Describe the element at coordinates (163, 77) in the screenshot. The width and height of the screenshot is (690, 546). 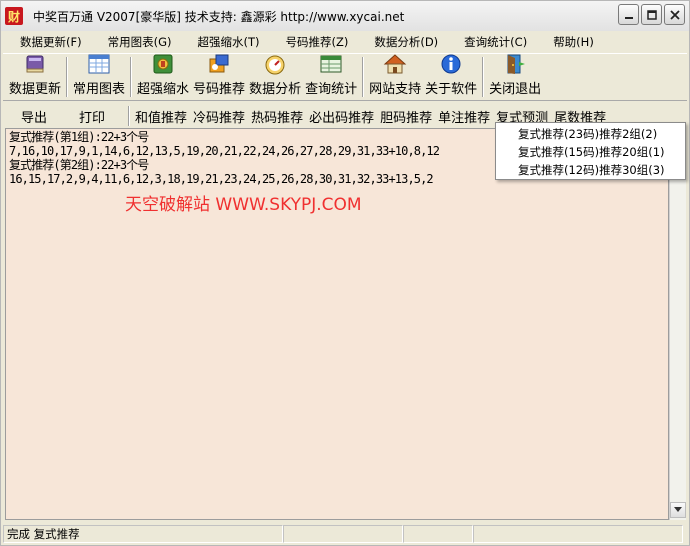
I see `shrink-button: 超强缩水` at that location.